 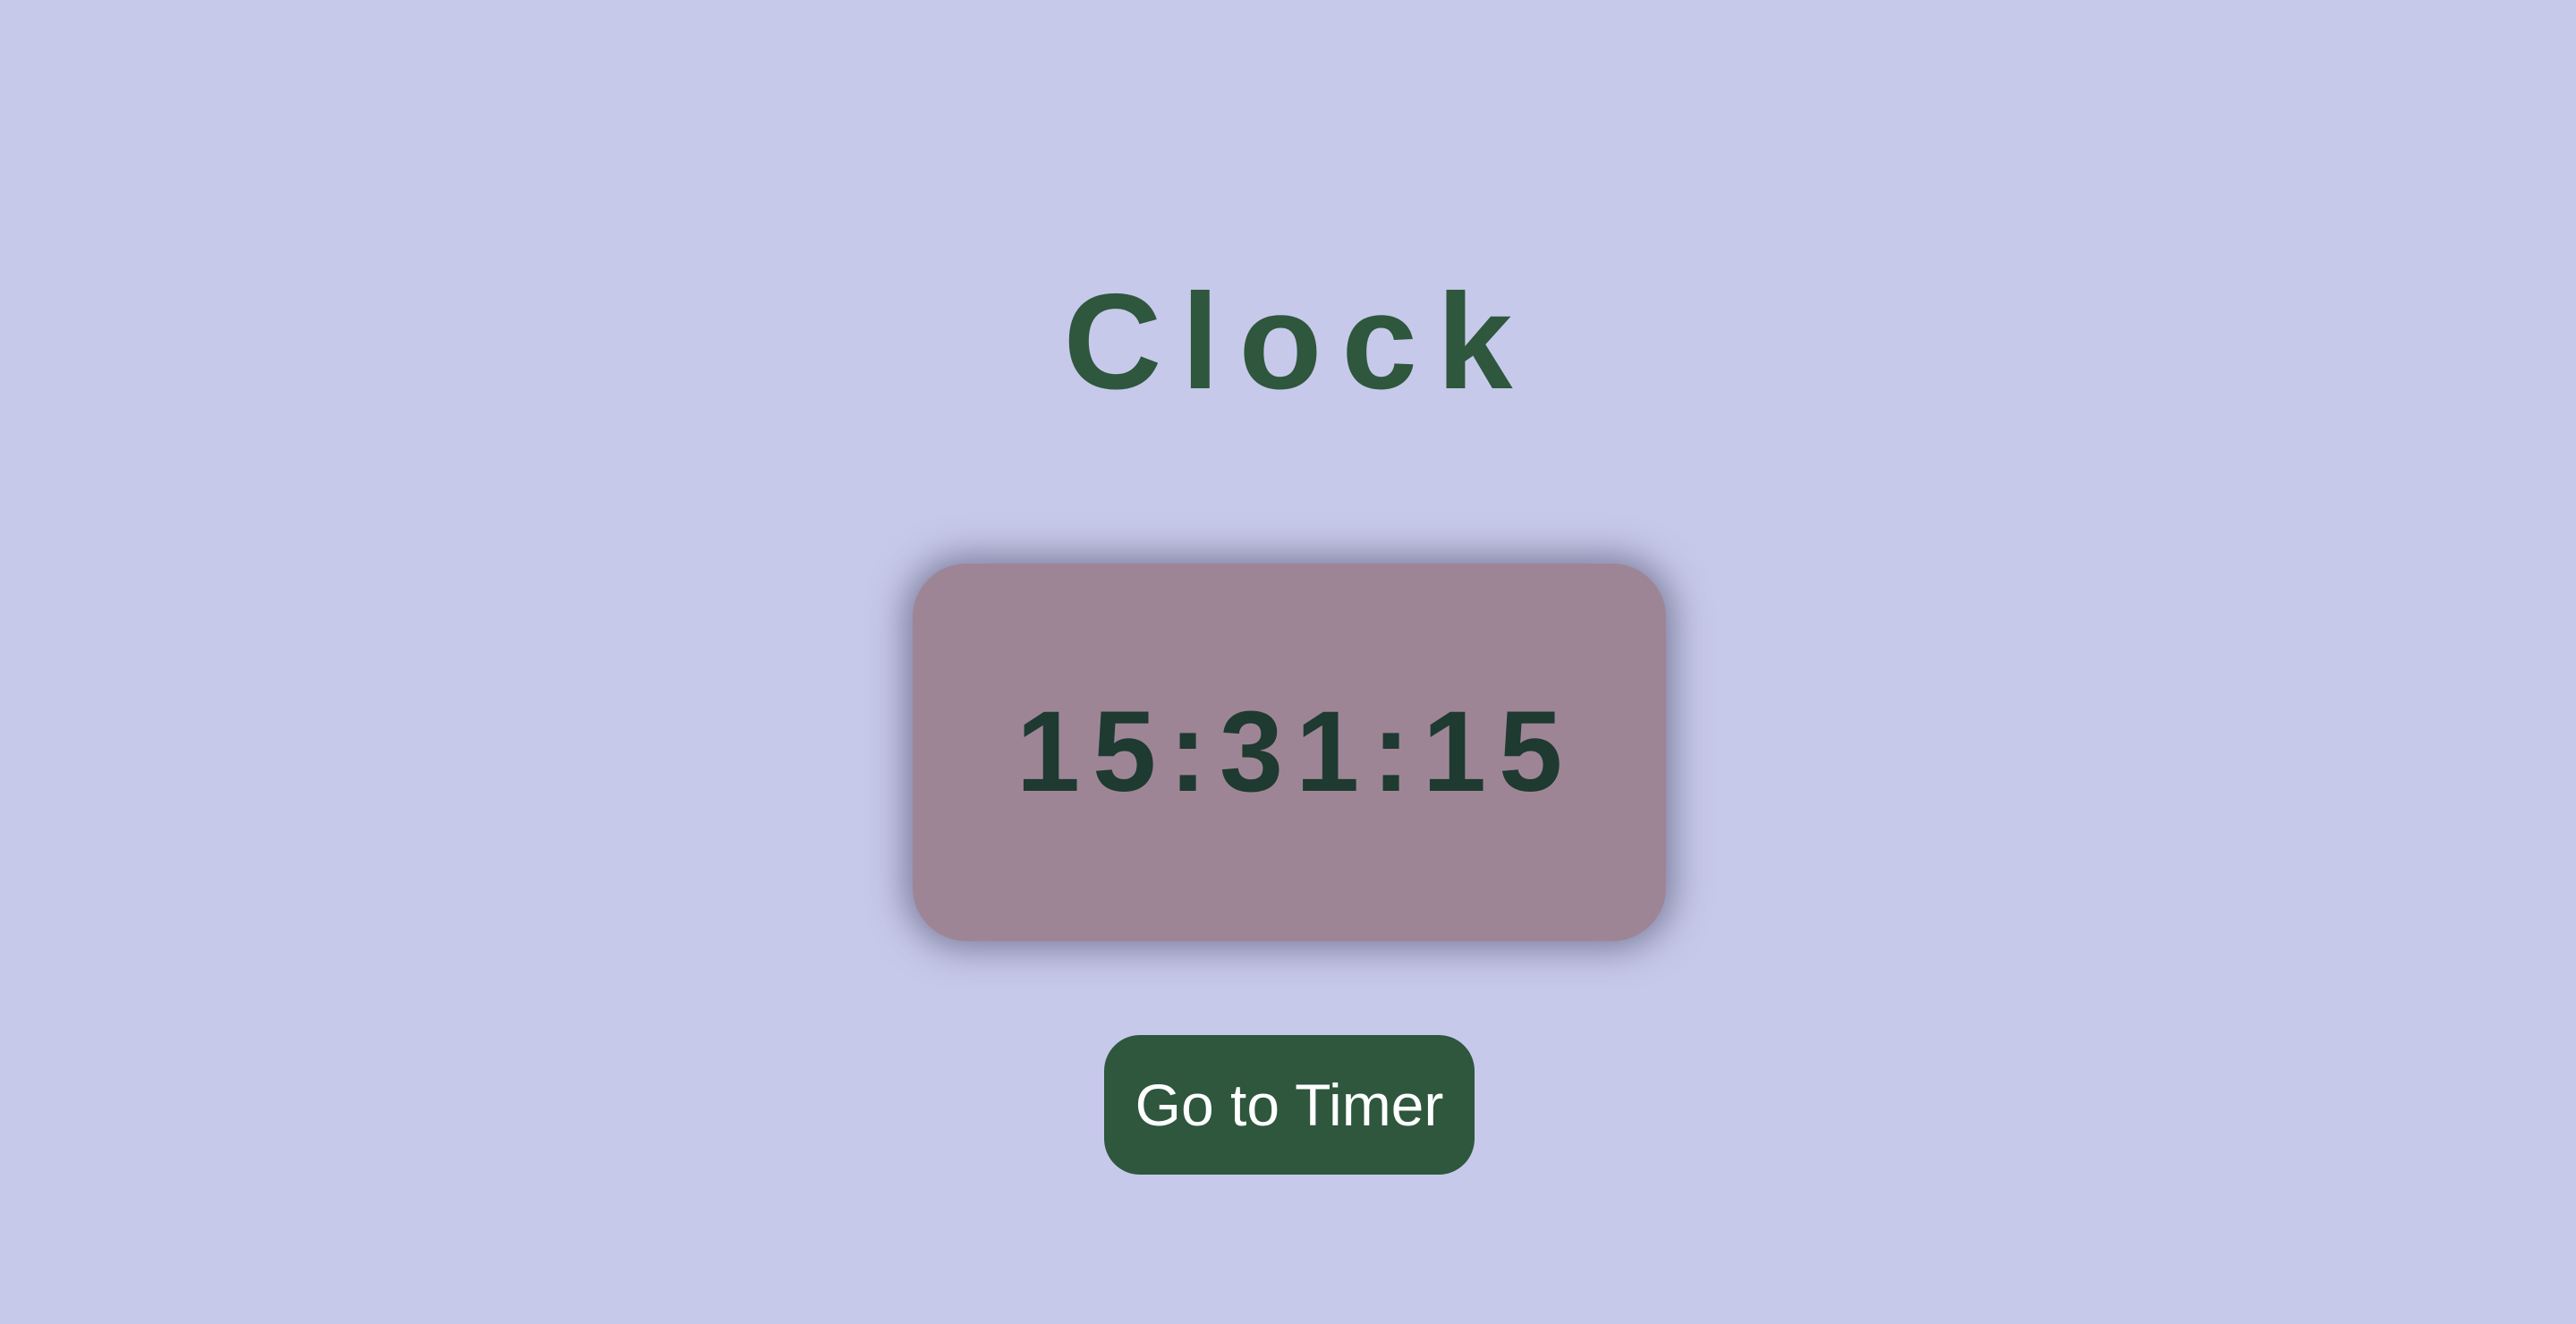 I want to click on page-title: Clock, so click(x=1298, y=342).